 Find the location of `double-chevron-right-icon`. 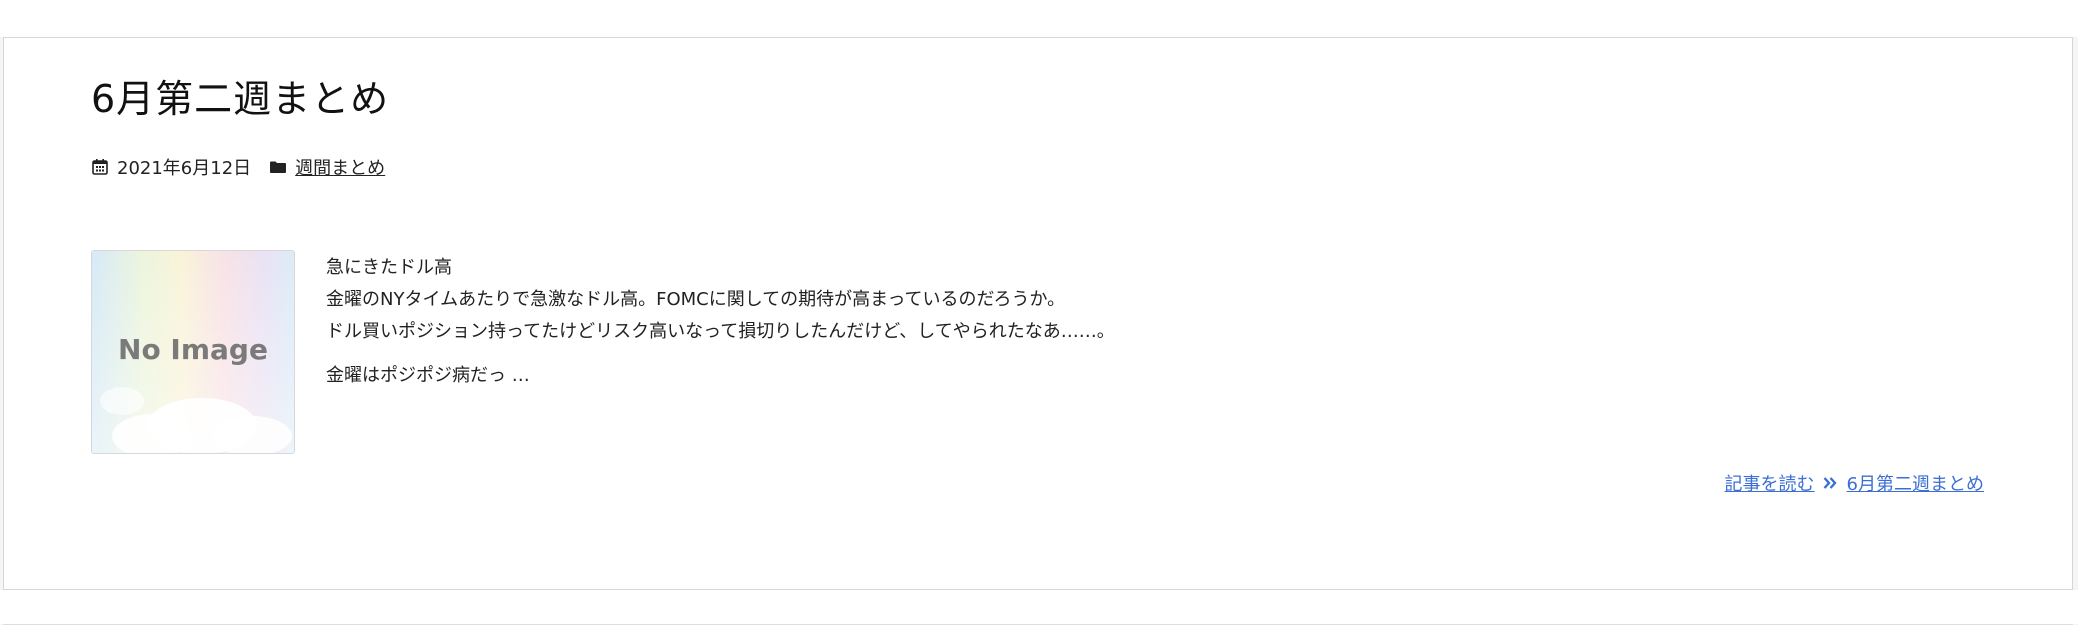

double-chevron-right-icon is located at coordinates (1830, 483).